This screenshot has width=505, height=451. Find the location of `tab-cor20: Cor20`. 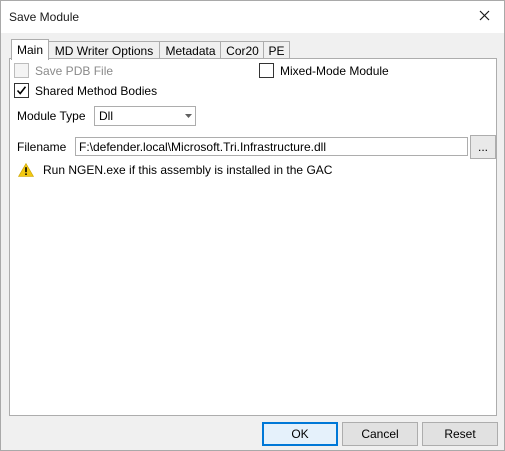

tab-cor20: Cor20 is located at coordinates (242, 50).